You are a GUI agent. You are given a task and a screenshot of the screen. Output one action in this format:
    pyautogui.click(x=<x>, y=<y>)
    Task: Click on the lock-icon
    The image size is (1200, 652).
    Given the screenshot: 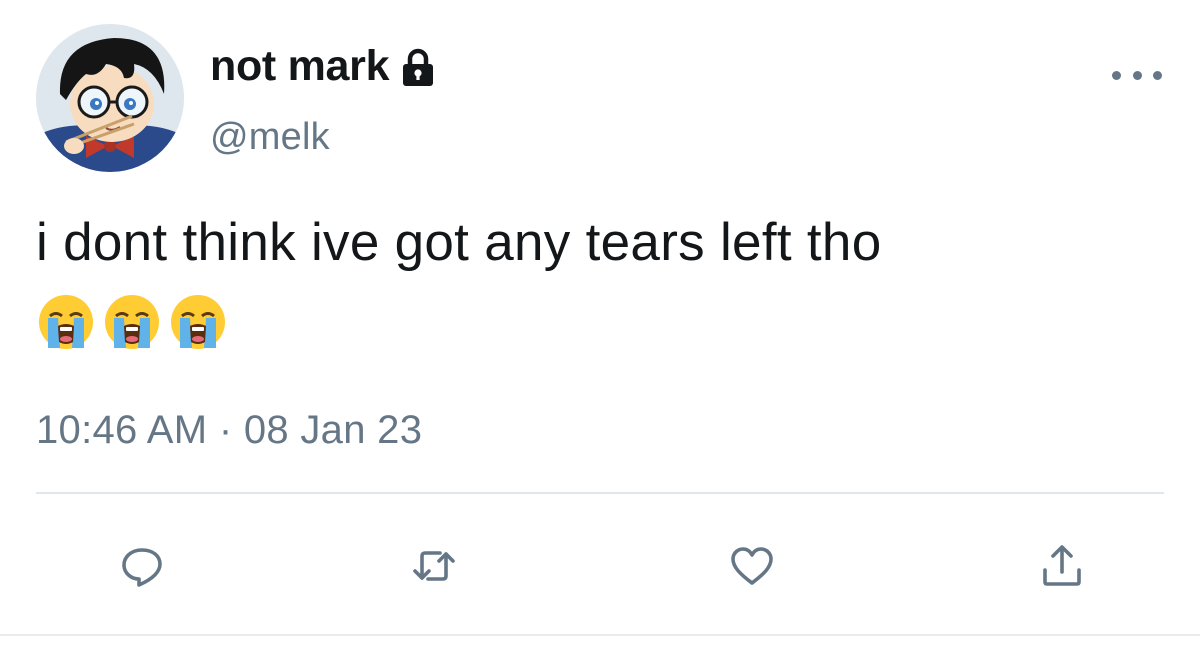 What is the action you would take?
    pyautogui.click(x=418, y=67)
    